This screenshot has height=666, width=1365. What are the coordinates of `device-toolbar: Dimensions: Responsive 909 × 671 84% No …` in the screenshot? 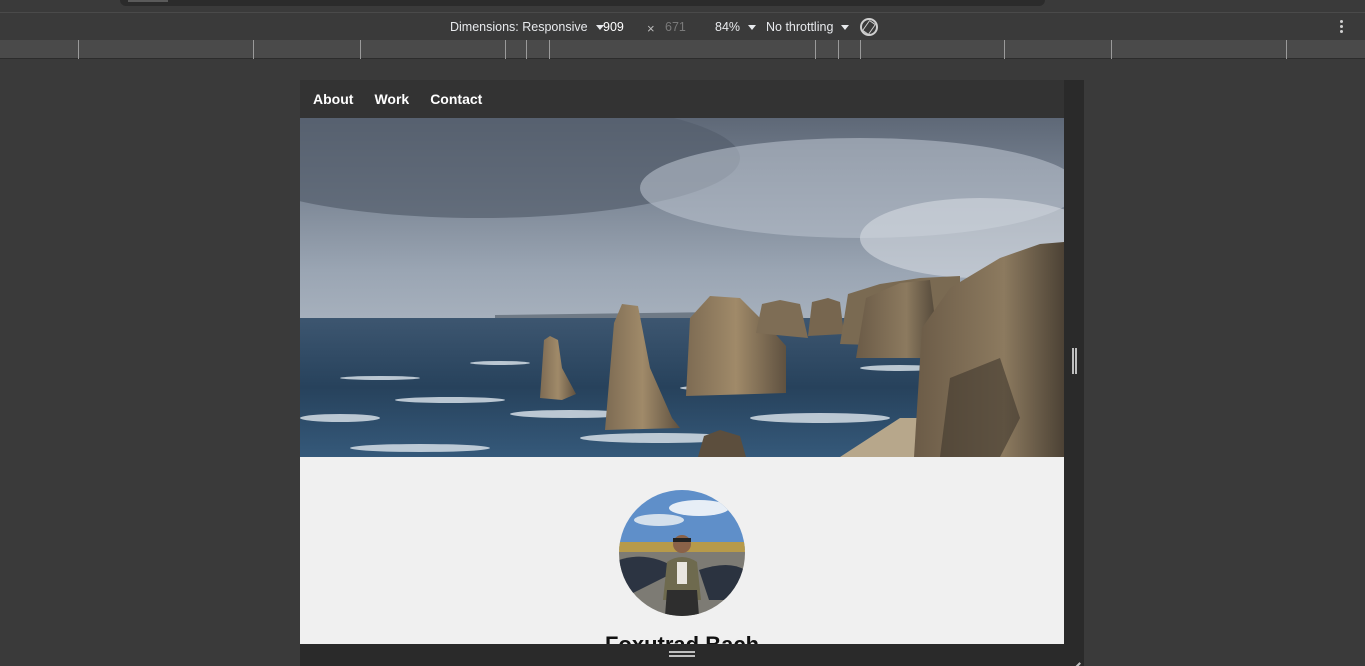 It's located at (682, 26).